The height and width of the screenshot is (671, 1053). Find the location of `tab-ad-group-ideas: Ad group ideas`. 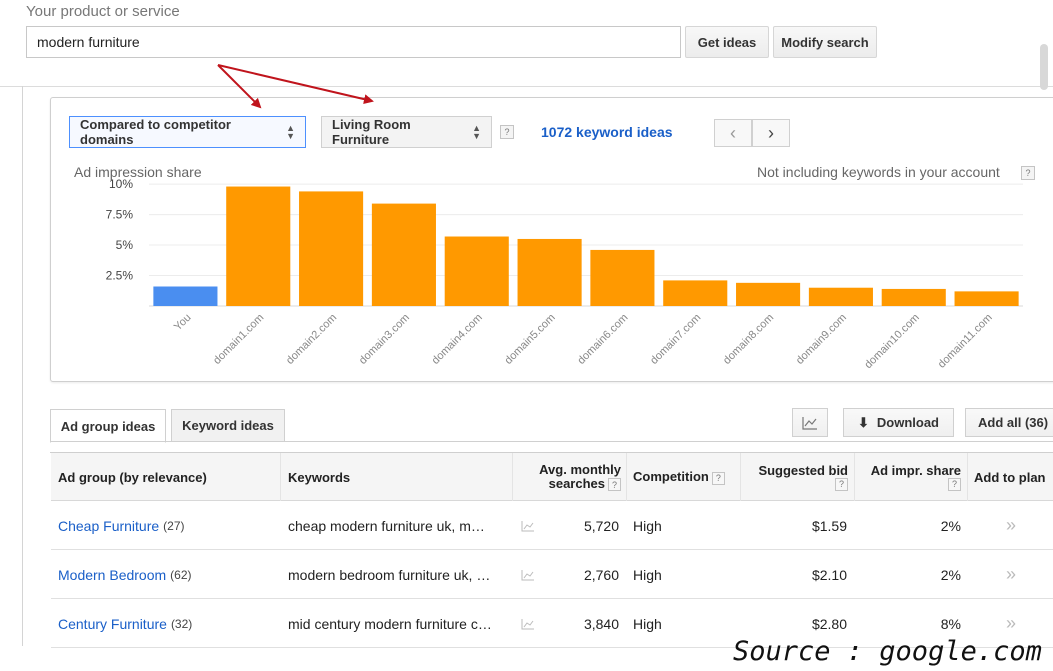

tab-ad-group-ideas: Ad group ideas is located at coordinates (108, 426).